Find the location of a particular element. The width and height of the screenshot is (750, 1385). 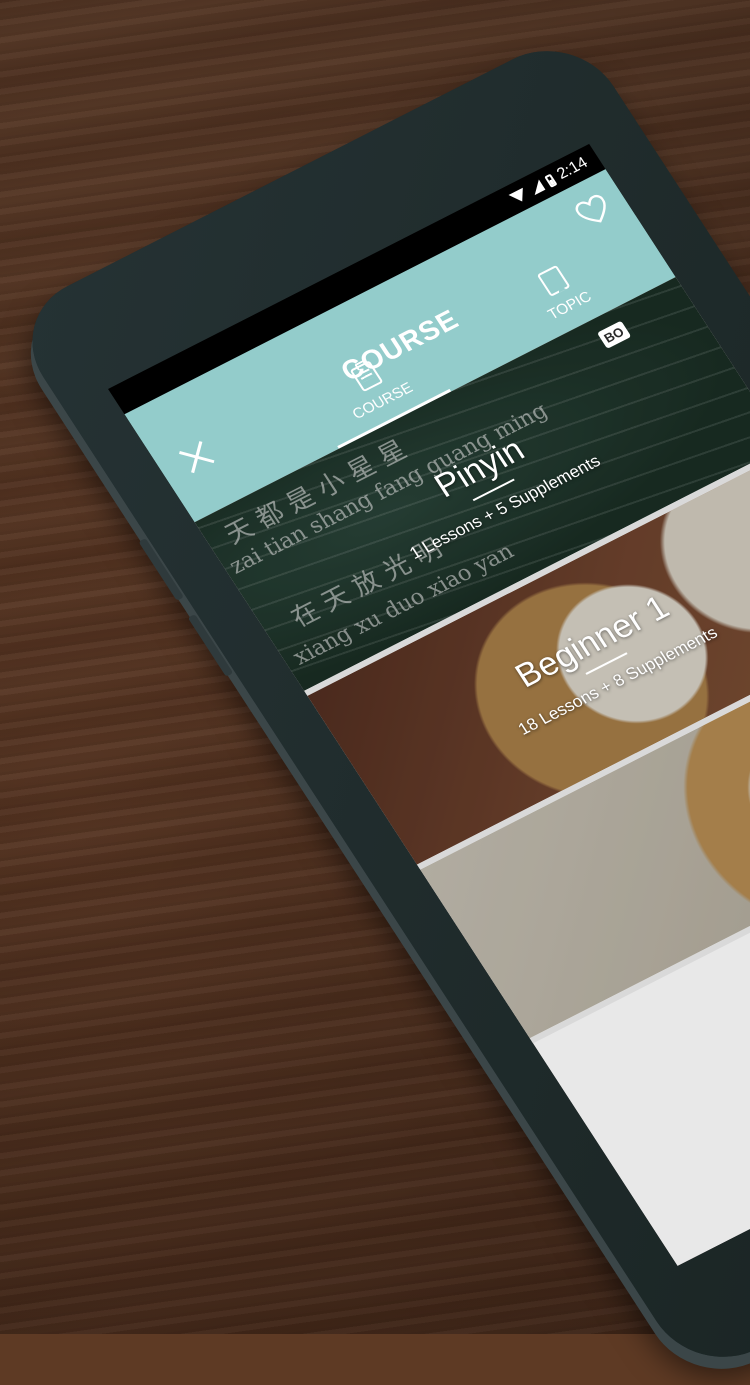

wifi-icon is located at coordinates (519, 196).